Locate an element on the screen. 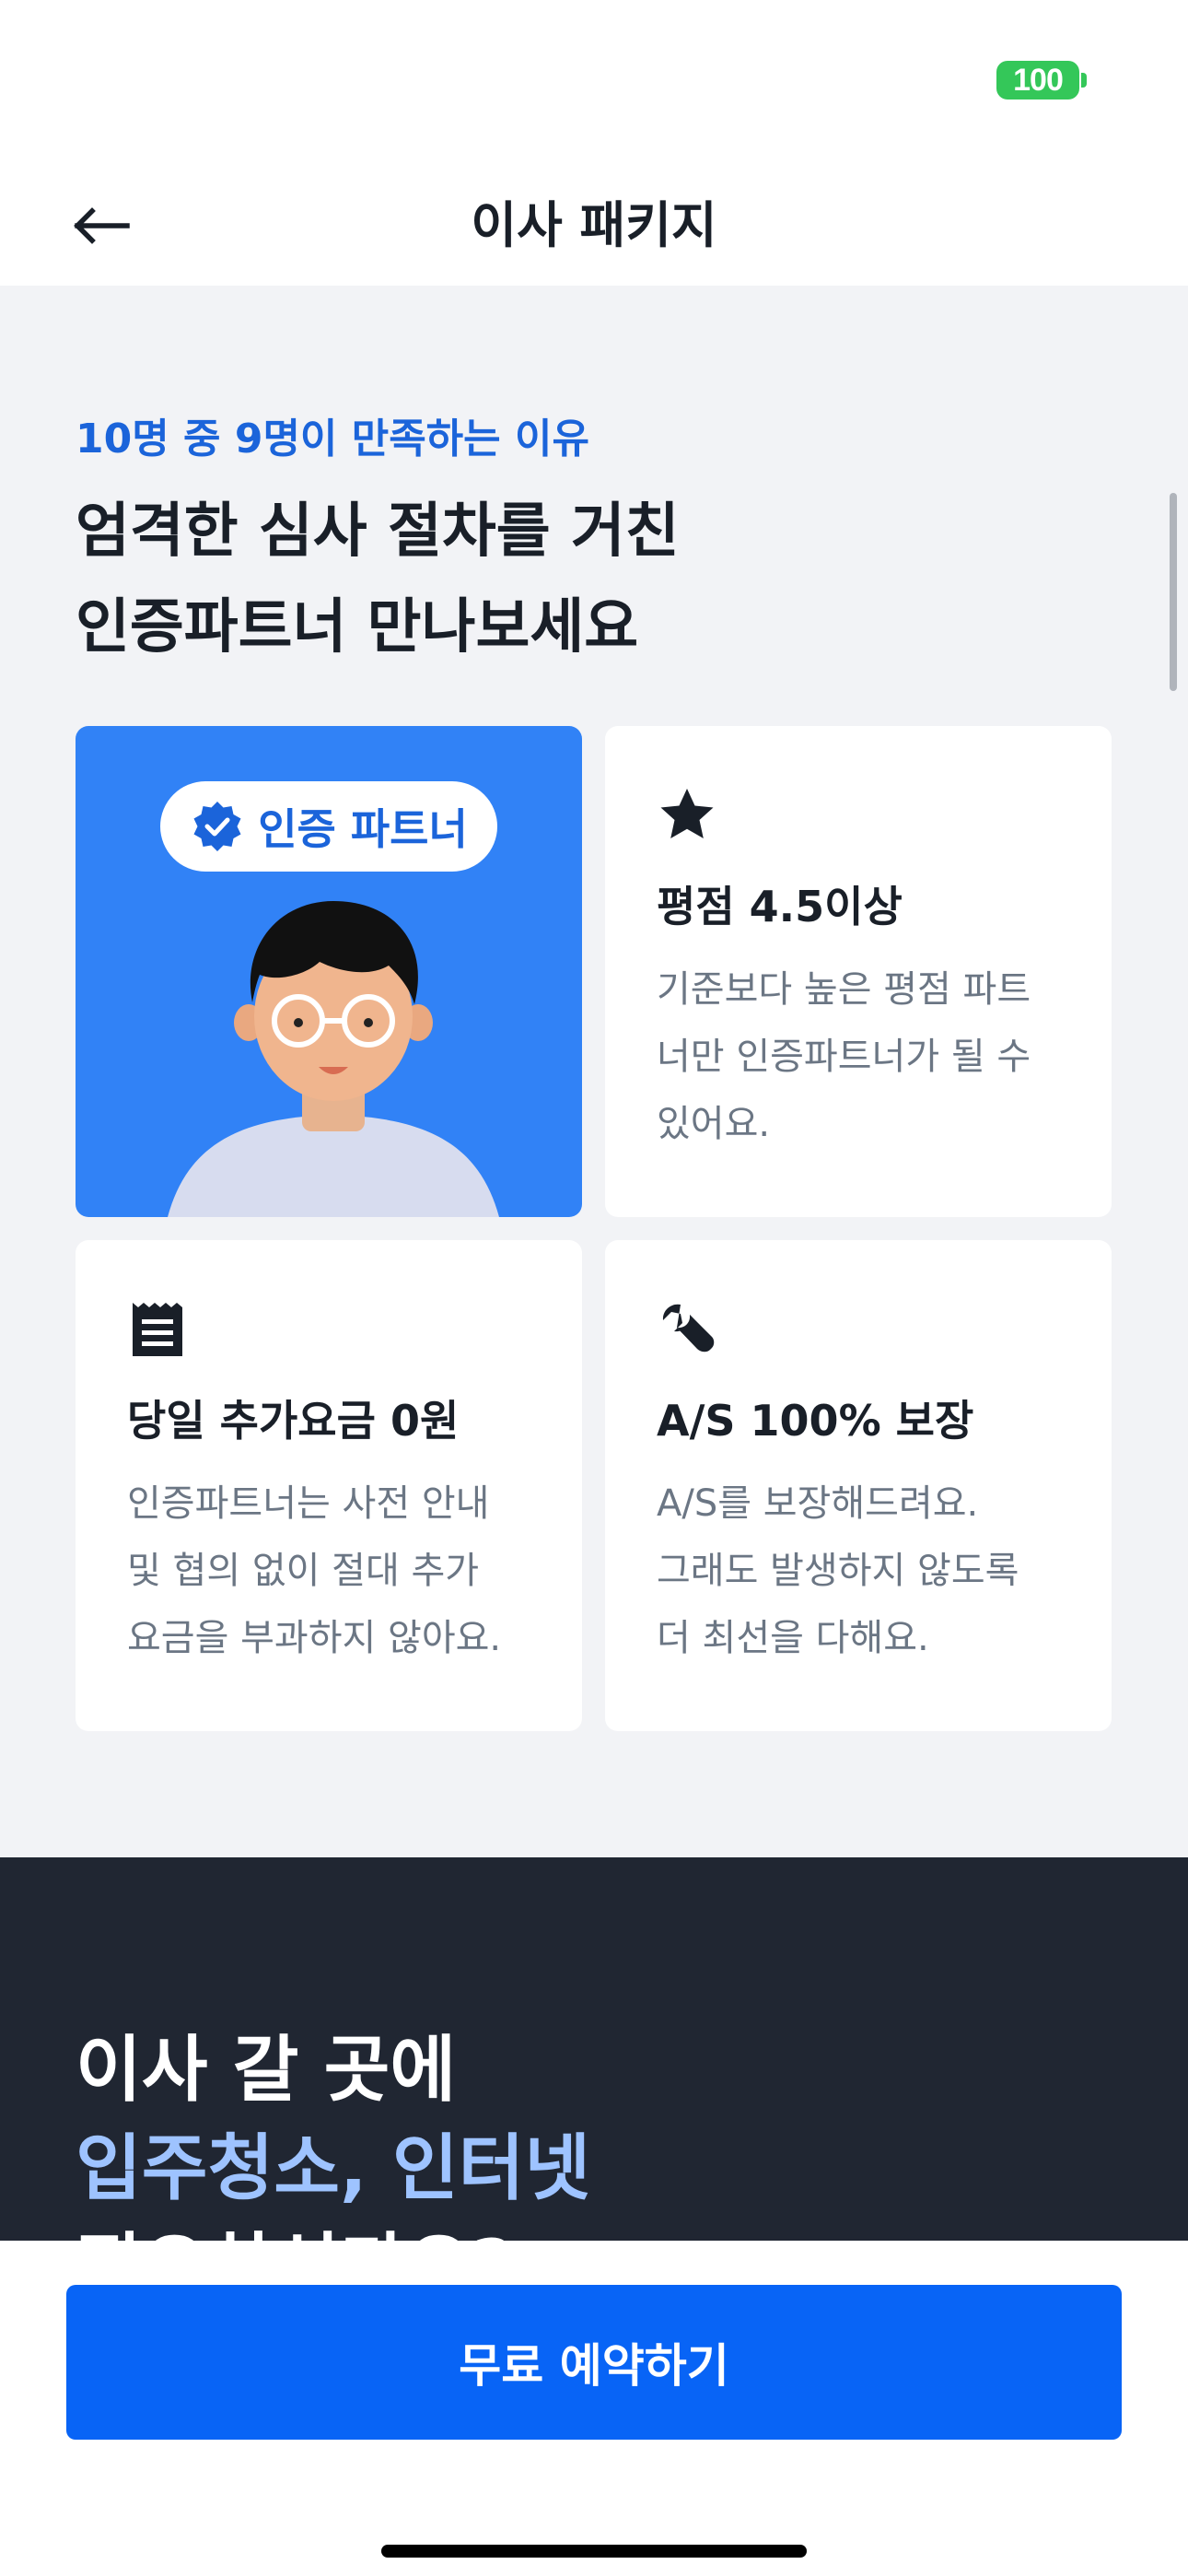 This screenshot has height=2576, width=1188. promo-line-1: 이사 갈 곳에 is located at coordinates (266, 2070).